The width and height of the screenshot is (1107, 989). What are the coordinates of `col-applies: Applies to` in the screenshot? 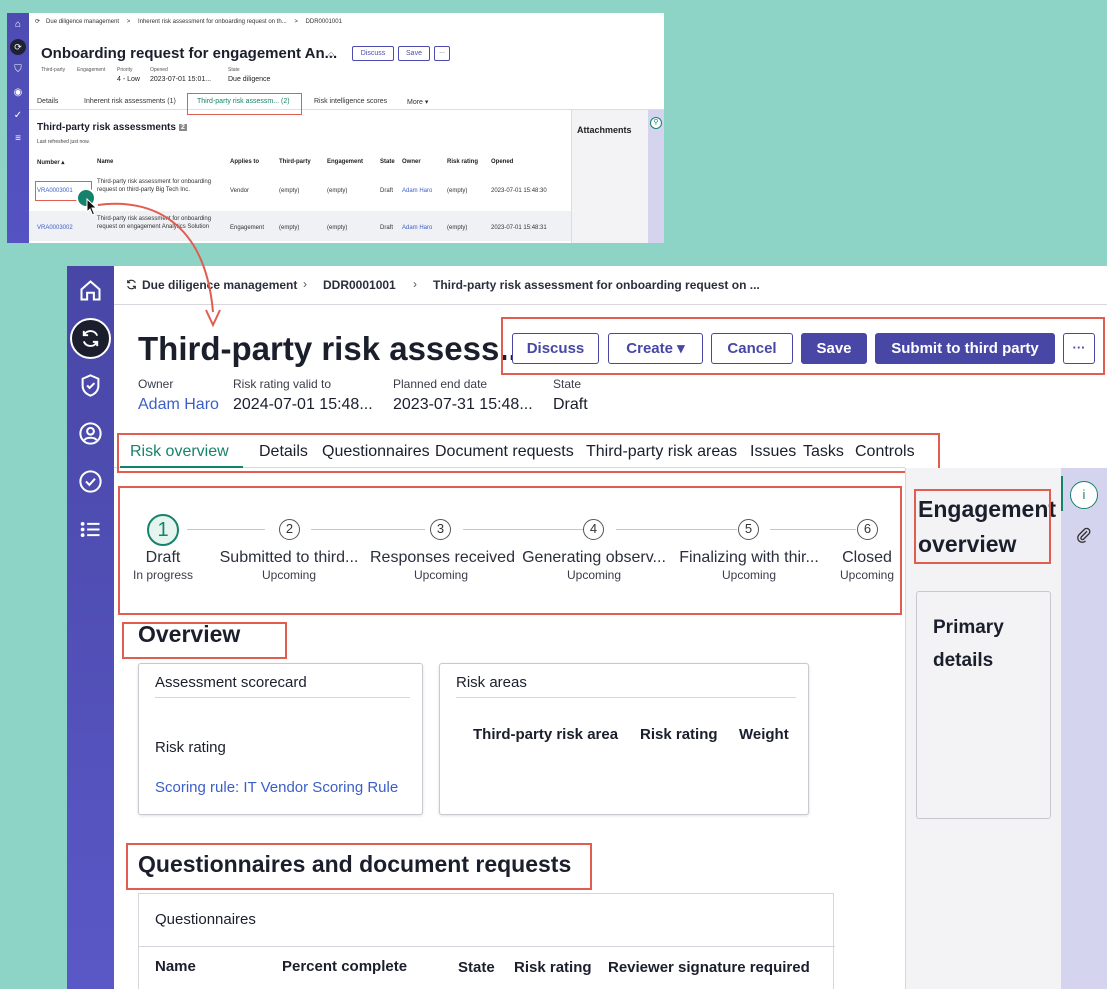 It's located at (244, 162).